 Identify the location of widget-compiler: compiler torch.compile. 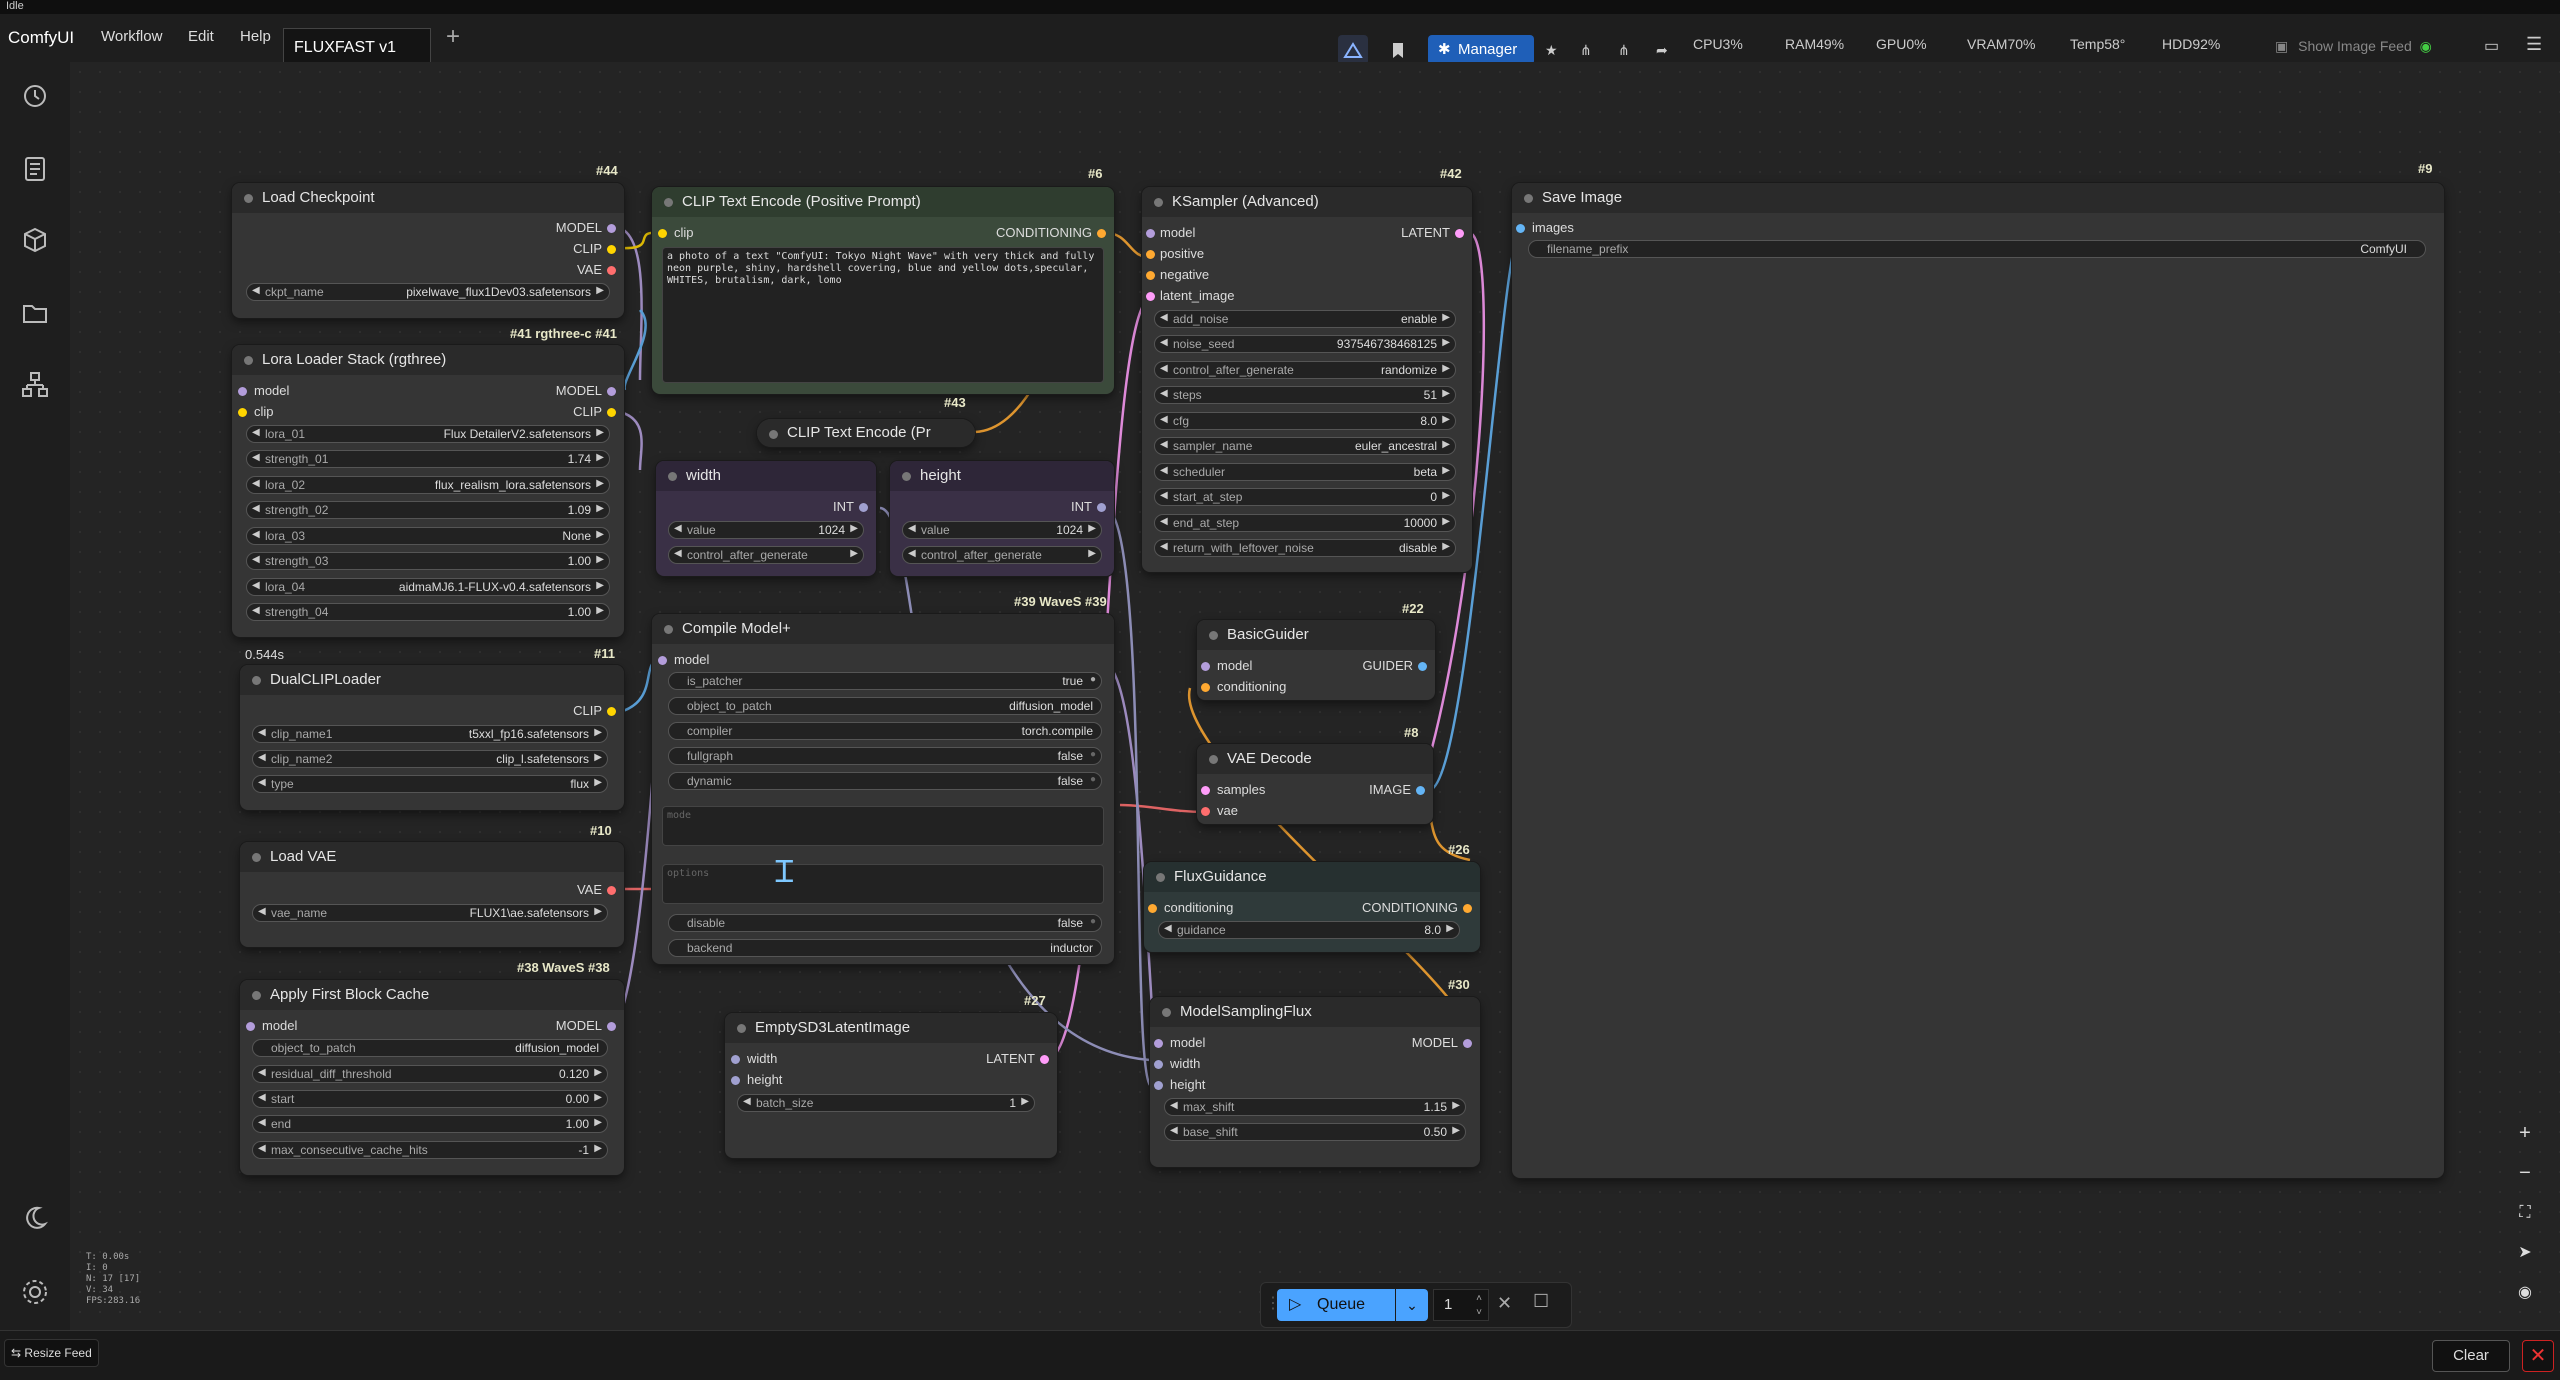
(885, 731).